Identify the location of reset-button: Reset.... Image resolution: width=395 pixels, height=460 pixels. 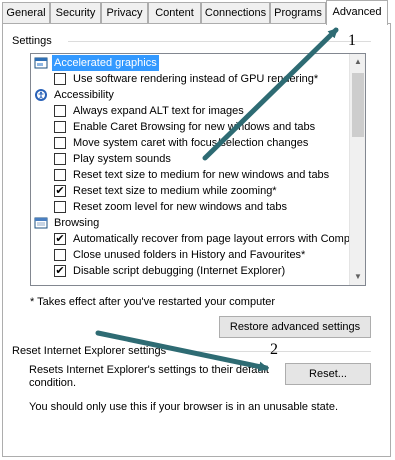
(328, 374).